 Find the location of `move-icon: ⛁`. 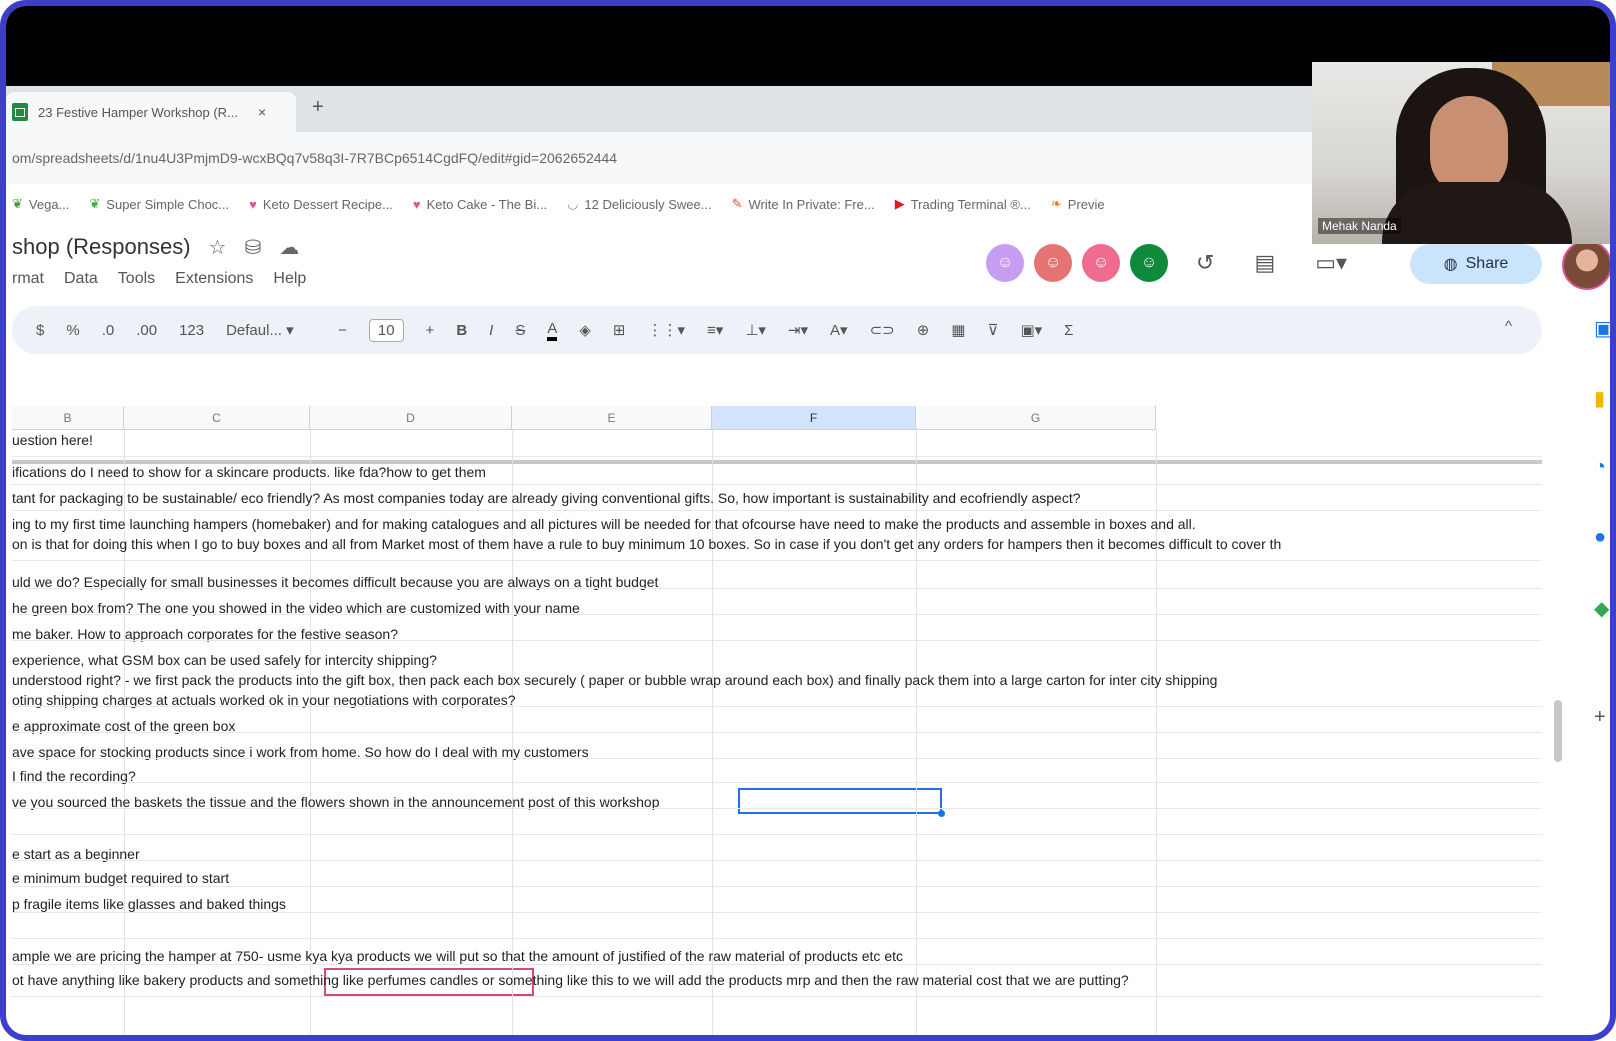

move-icon: ⛁ is located at coordinates (252, 247).